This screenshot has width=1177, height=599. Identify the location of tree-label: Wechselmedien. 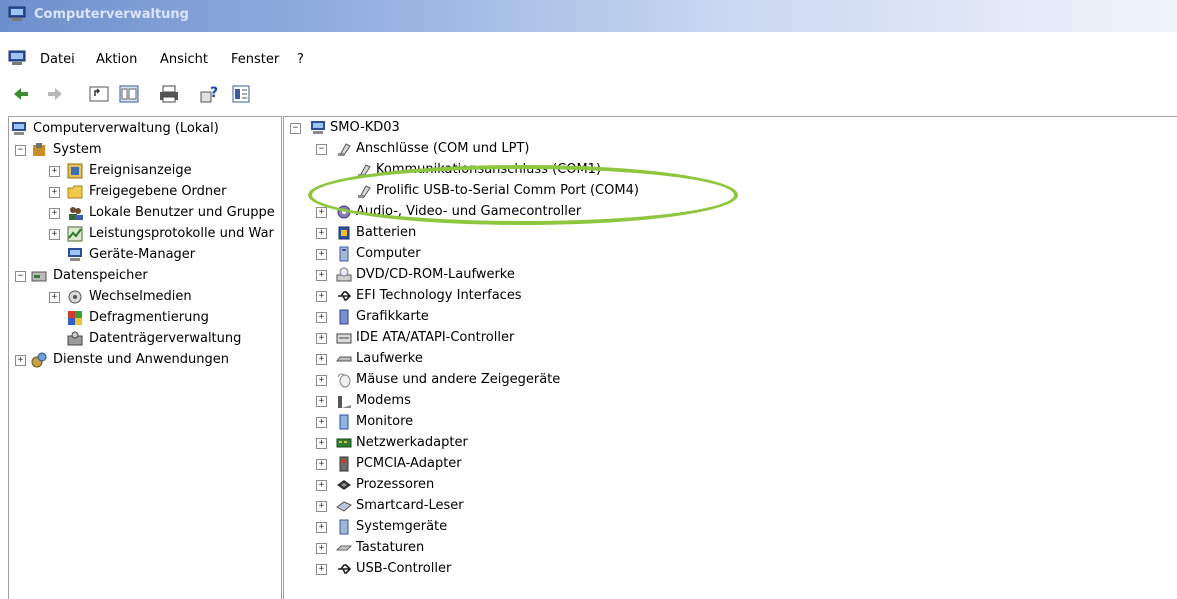
(140, 296).